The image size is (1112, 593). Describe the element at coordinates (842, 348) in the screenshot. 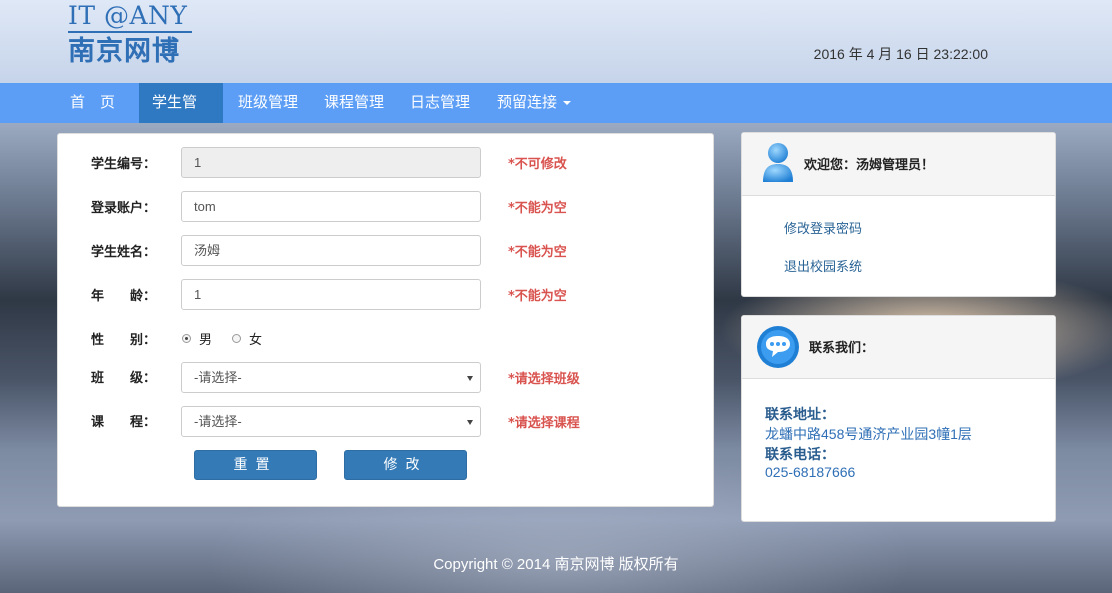

I see `contact-title: 联系我们：` at that location.